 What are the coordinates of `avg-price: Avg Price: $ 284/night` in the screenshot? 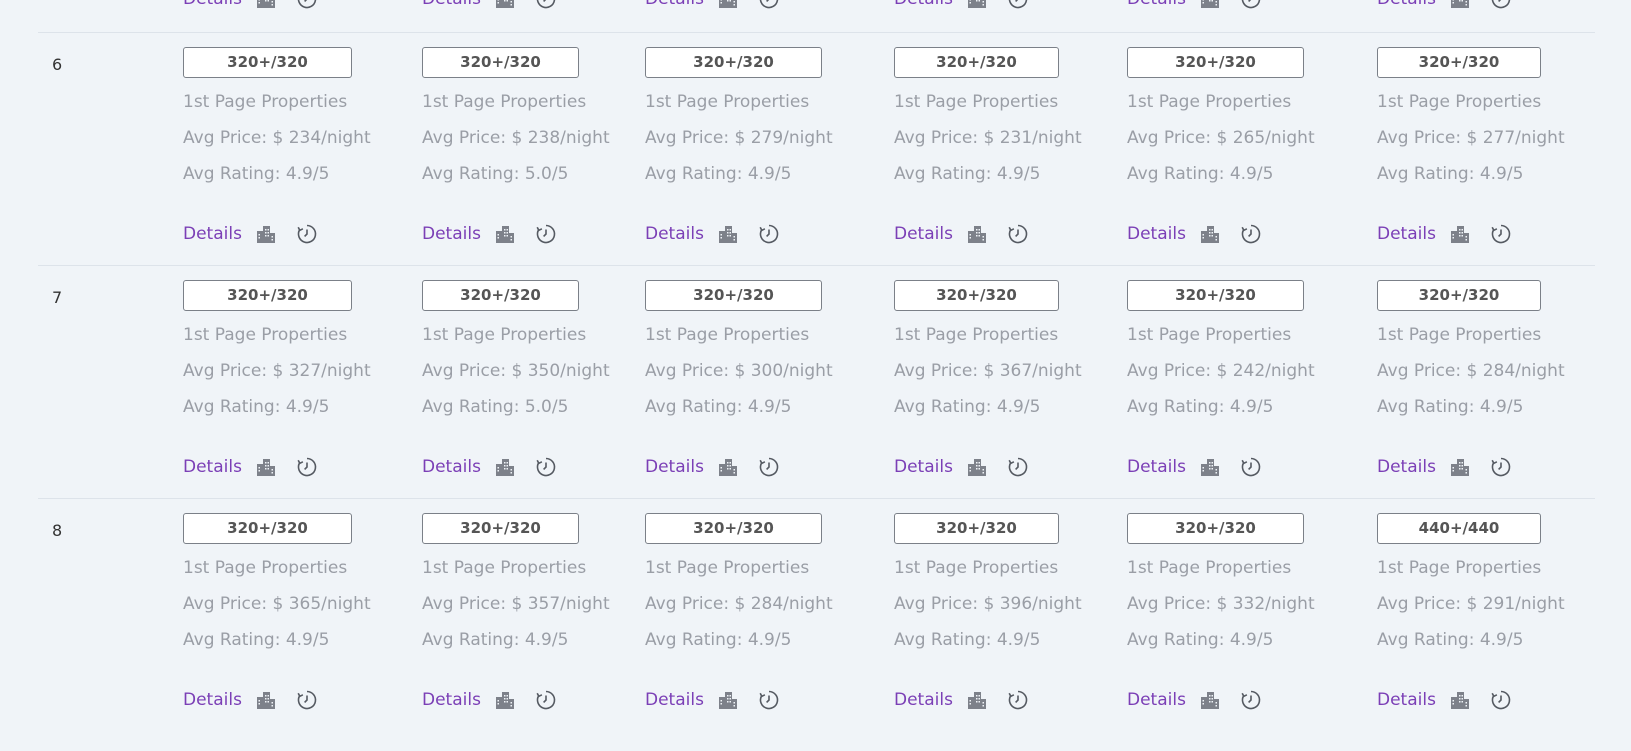 It's located at (739, 604).